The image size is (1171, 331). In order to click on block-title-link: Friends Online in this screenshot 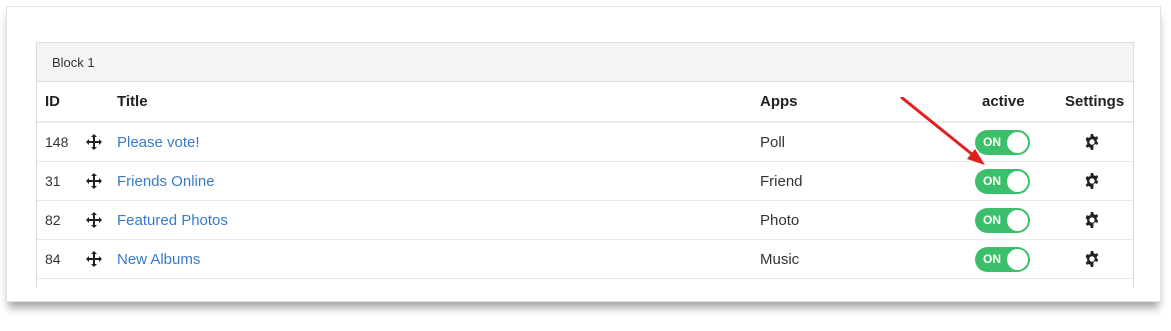, I will do `click(166, 181)`.